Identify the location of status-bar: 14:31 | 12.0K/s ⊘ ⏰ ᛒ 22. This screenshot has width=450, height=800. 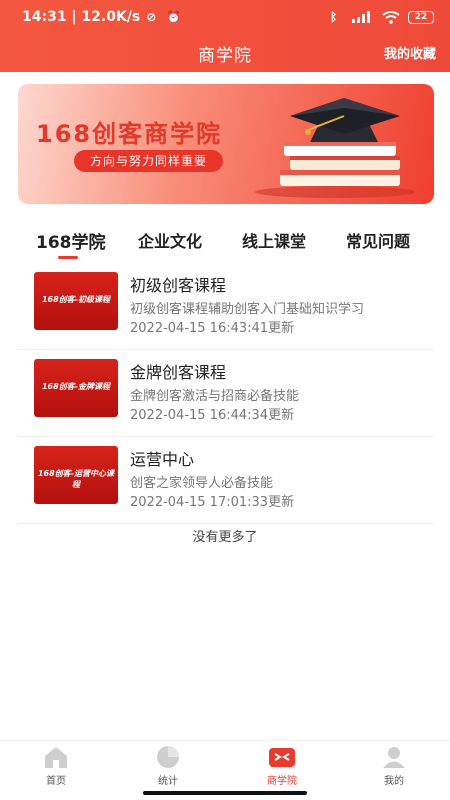
(225, 17).